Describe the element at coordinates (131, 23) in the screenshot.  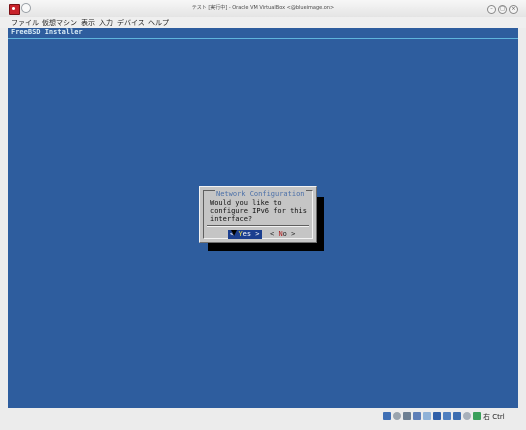
I see `menu-devices: デバイス` at that location.